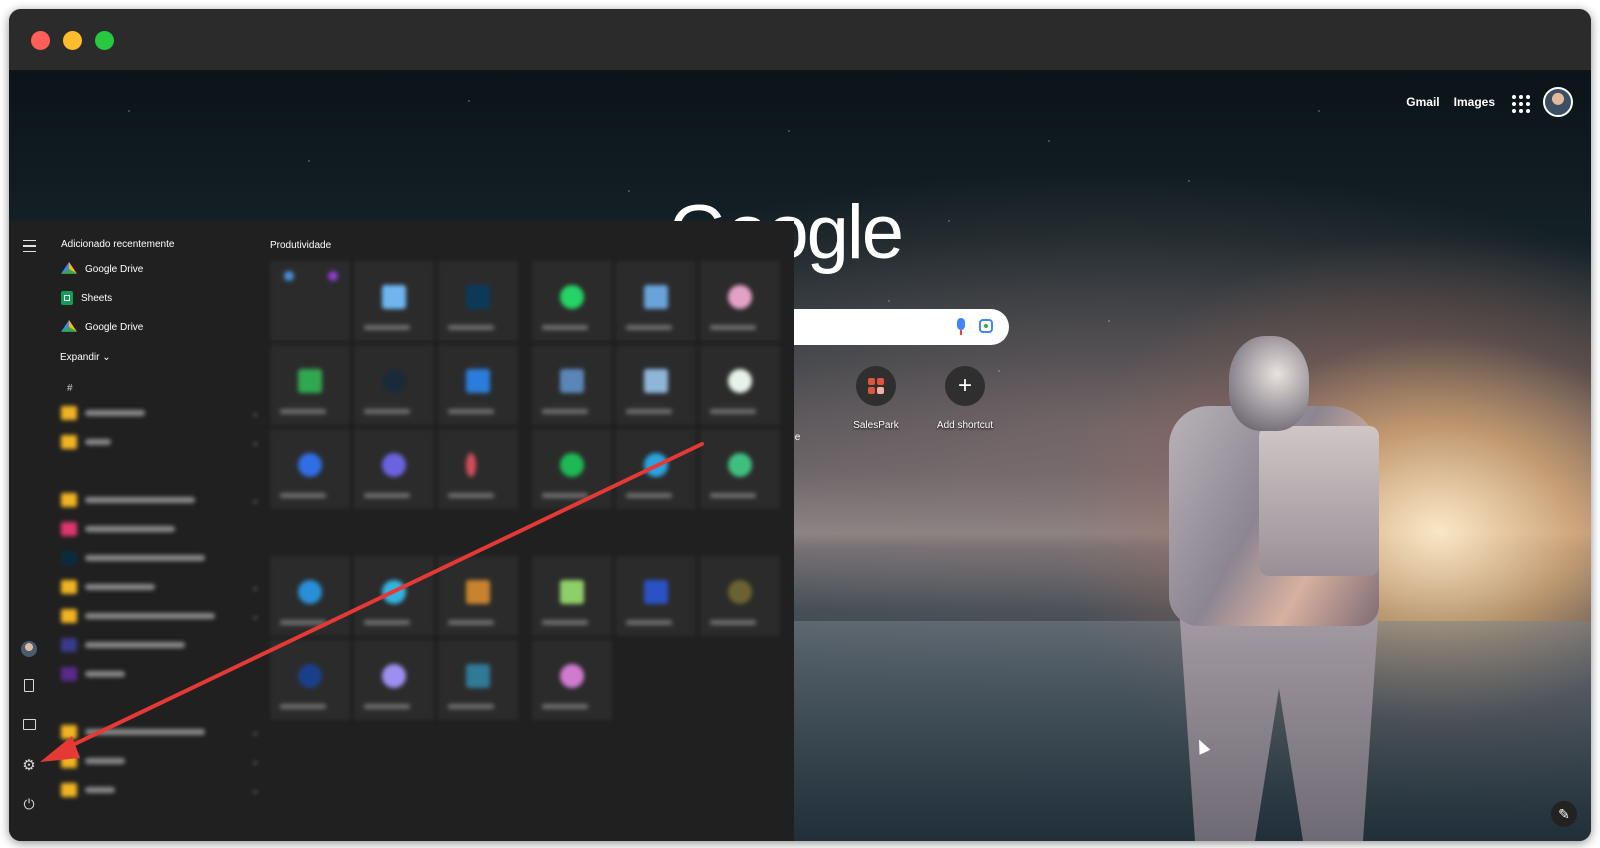  Describe the element at coordinates (29, 804) in the screenshot. I see `power-icon: ⏻` at that location.